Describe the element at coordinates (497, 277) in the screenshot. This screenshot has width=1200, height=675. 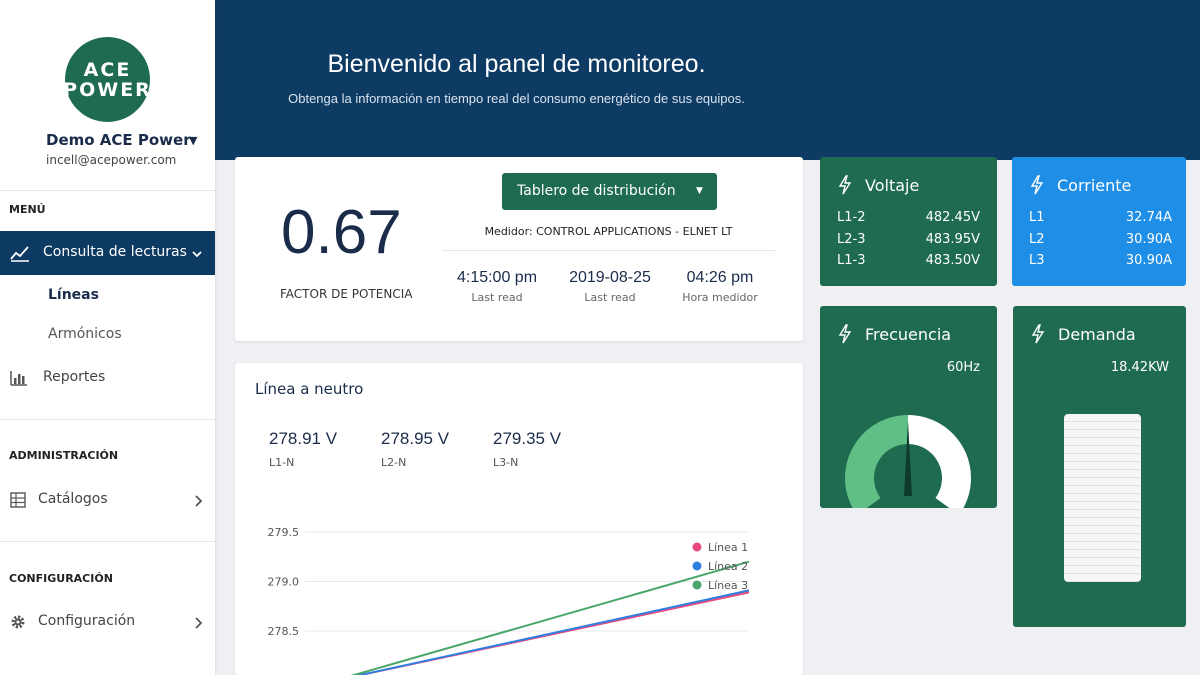
I see `stat-value: 4:15:00 pm` at that location.